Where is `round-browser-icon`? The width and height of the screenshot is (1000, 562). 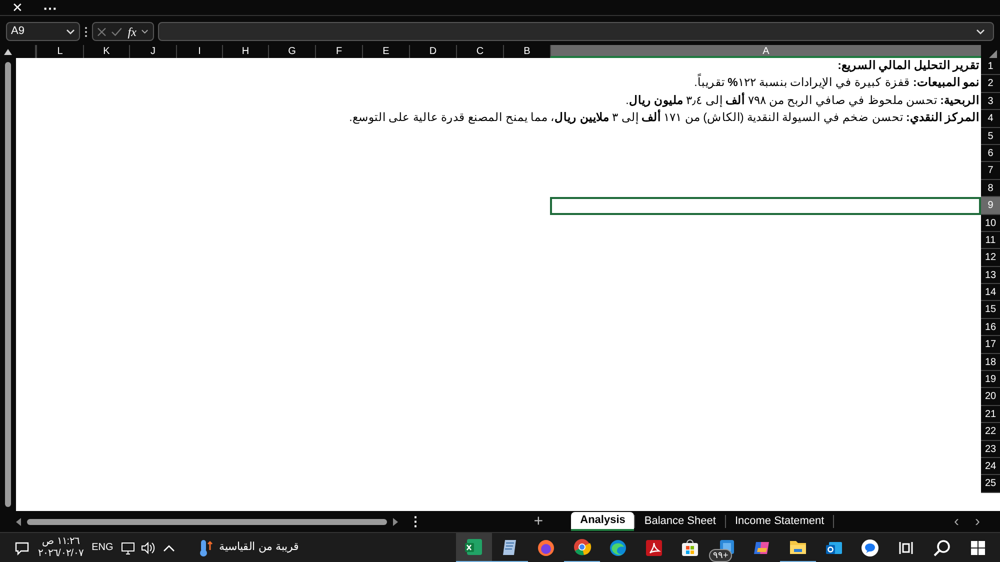 round-browser-icon is located at coordinates (582, 546).